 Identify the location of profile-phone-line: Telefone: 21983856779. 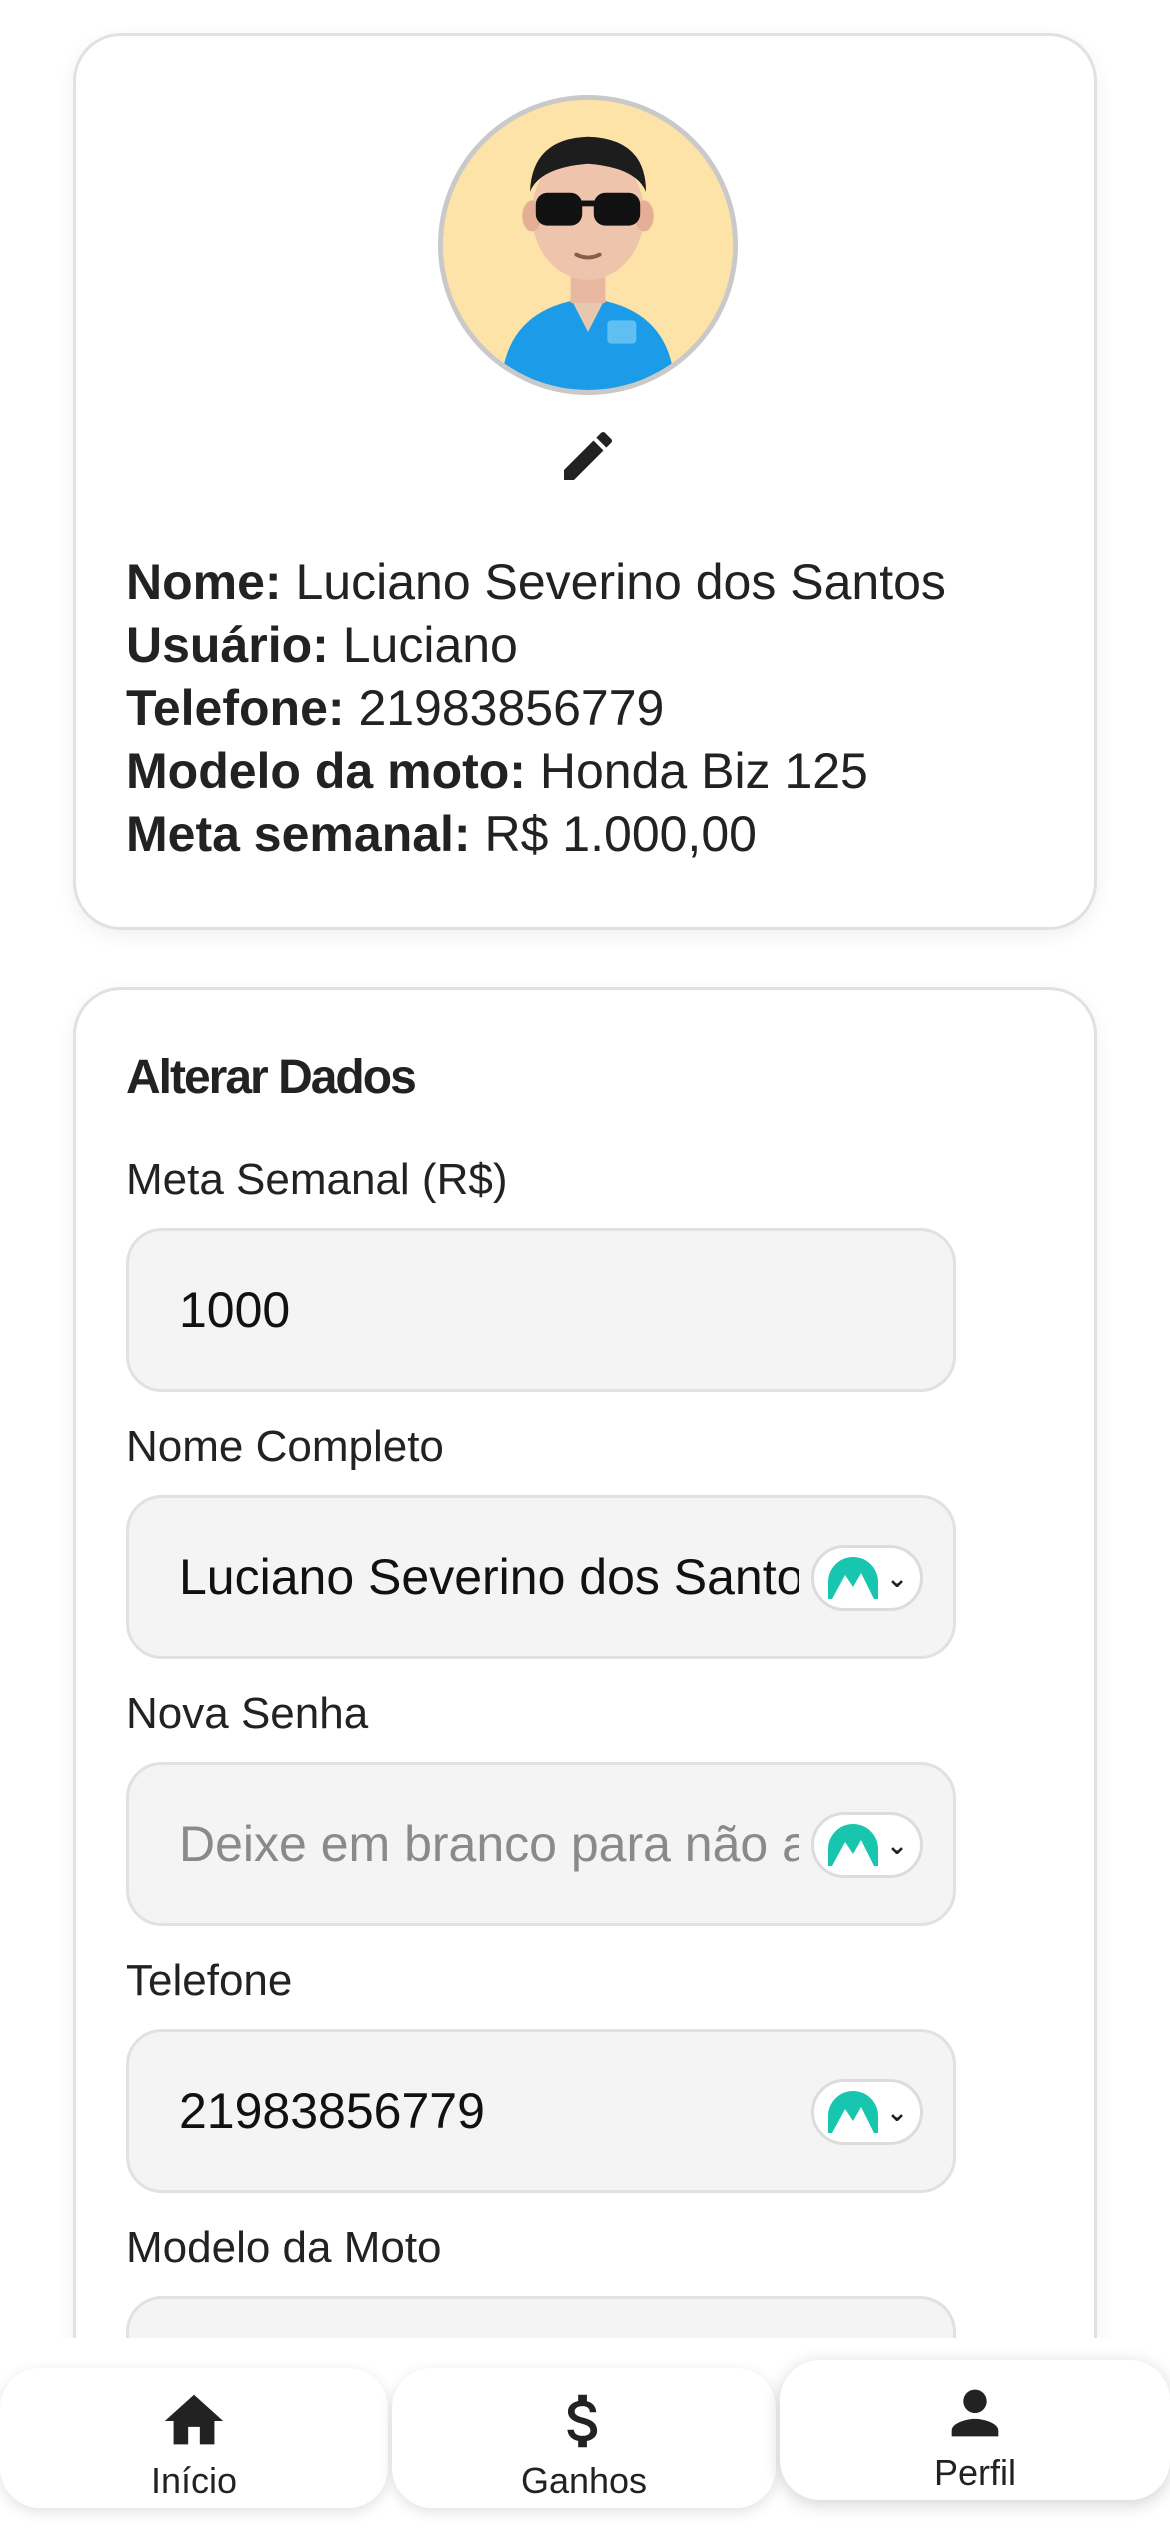
(596, 708).